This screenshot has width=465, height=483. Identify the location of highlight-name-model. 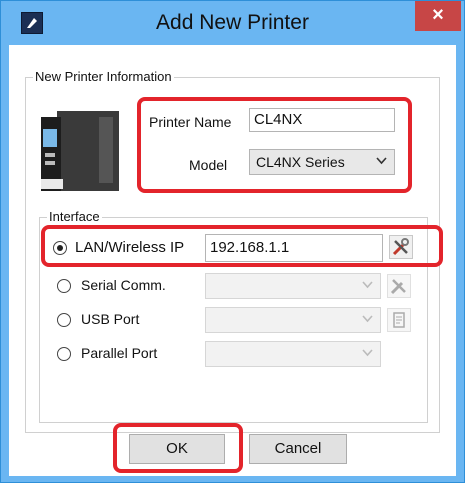
(274, 145).